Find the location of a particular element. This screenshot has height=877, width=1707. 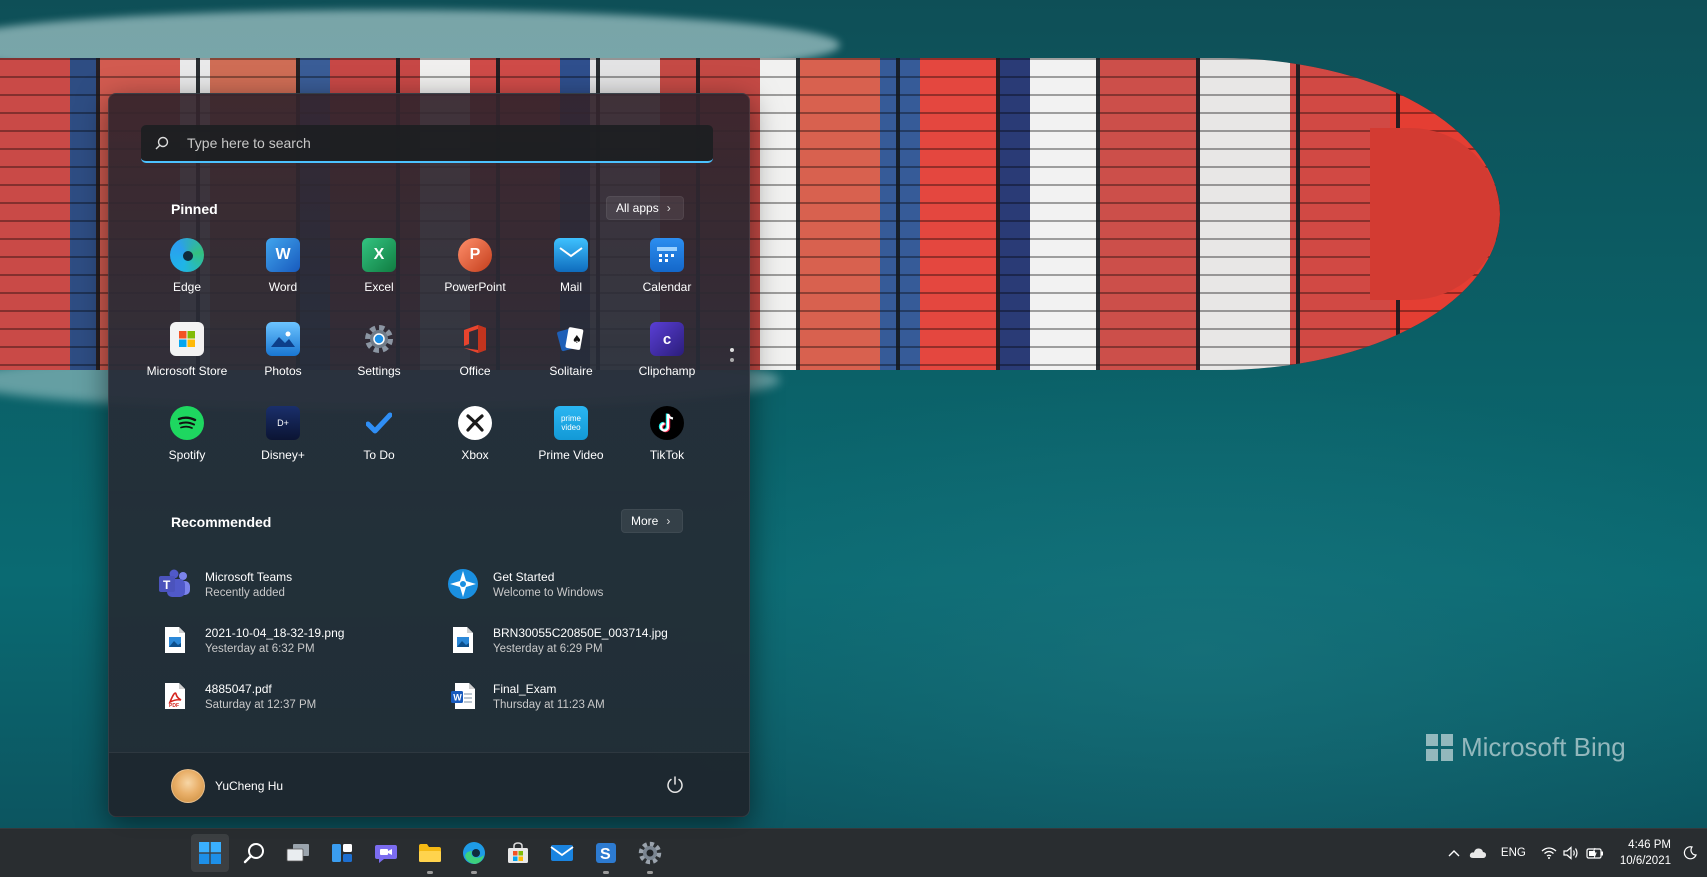

pinned-app-to-do: To Do is located at coordinates (379, 444).